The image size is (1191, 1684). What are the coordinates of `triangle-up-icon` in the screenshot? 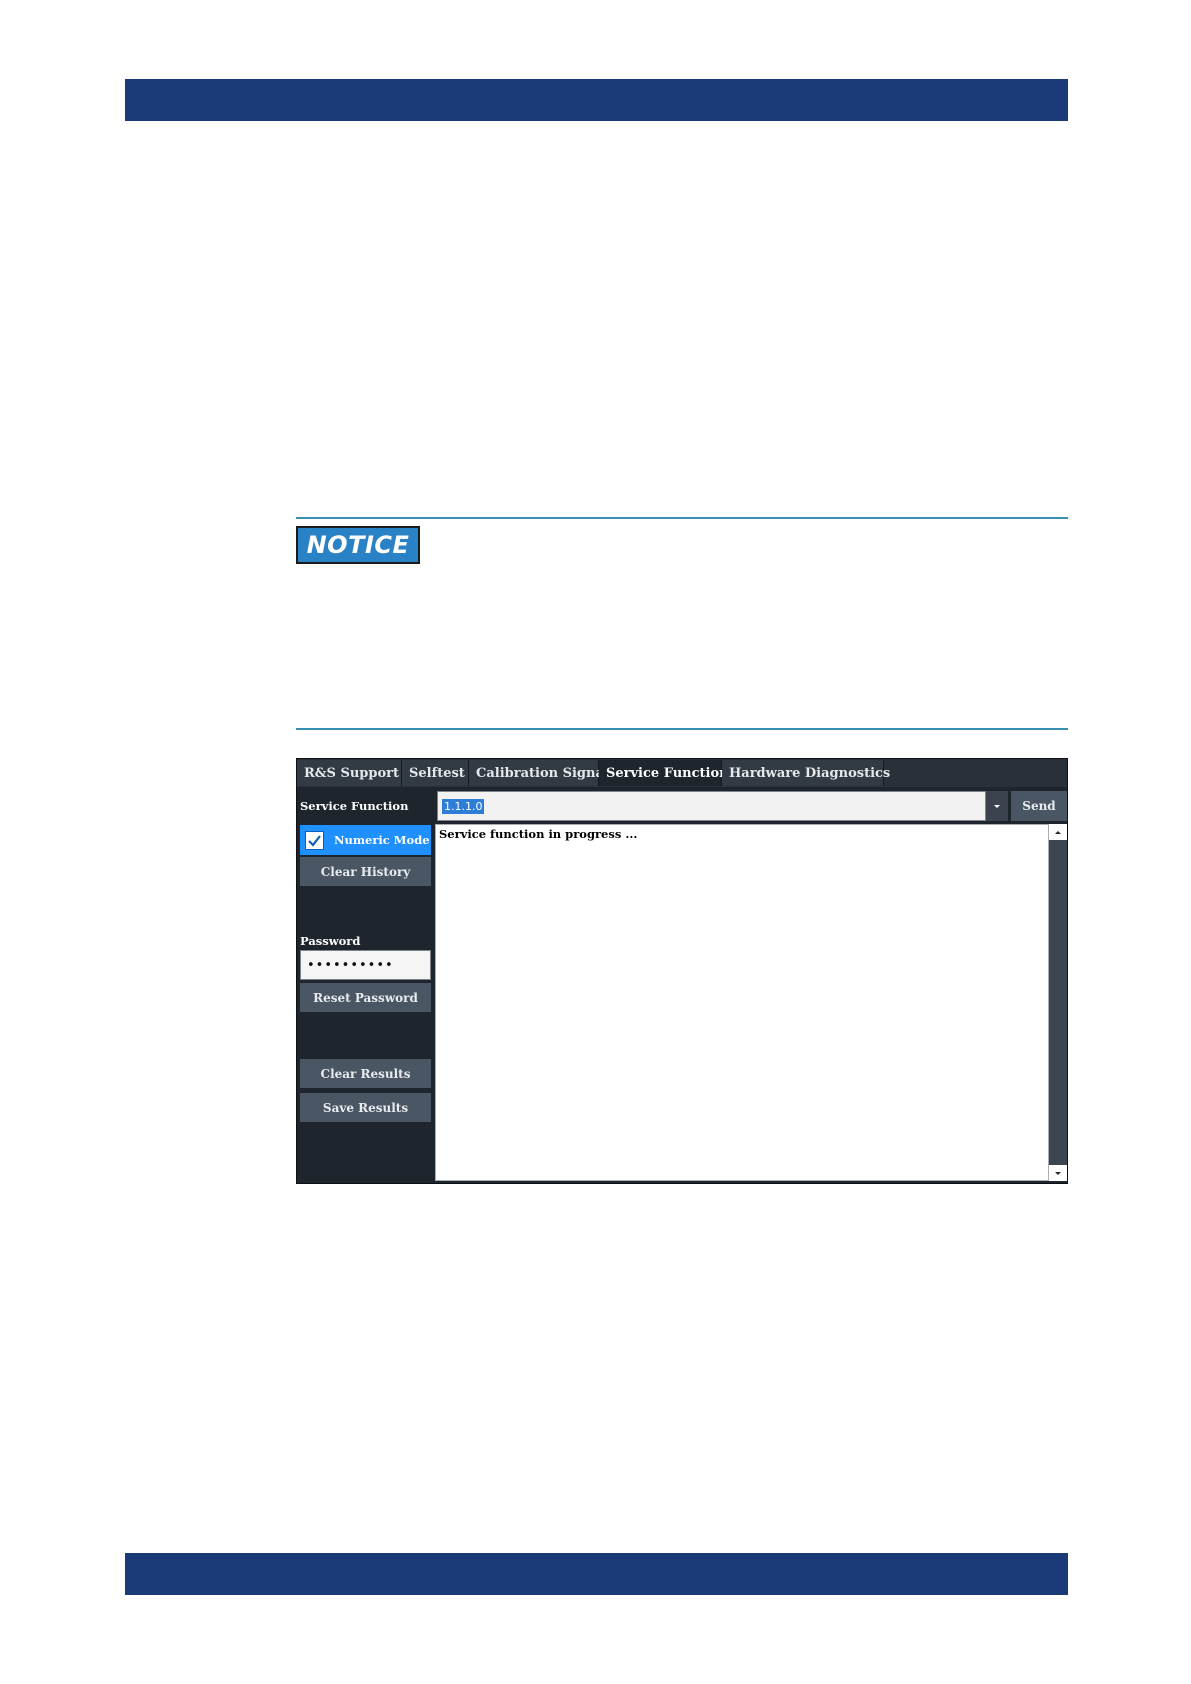 It's located at (1058, 832).